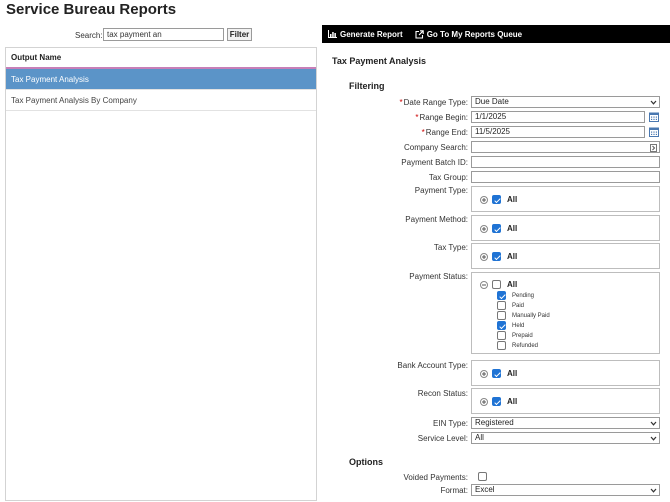  I want to click on payment-status-option-held: Held, so click(510, 325).